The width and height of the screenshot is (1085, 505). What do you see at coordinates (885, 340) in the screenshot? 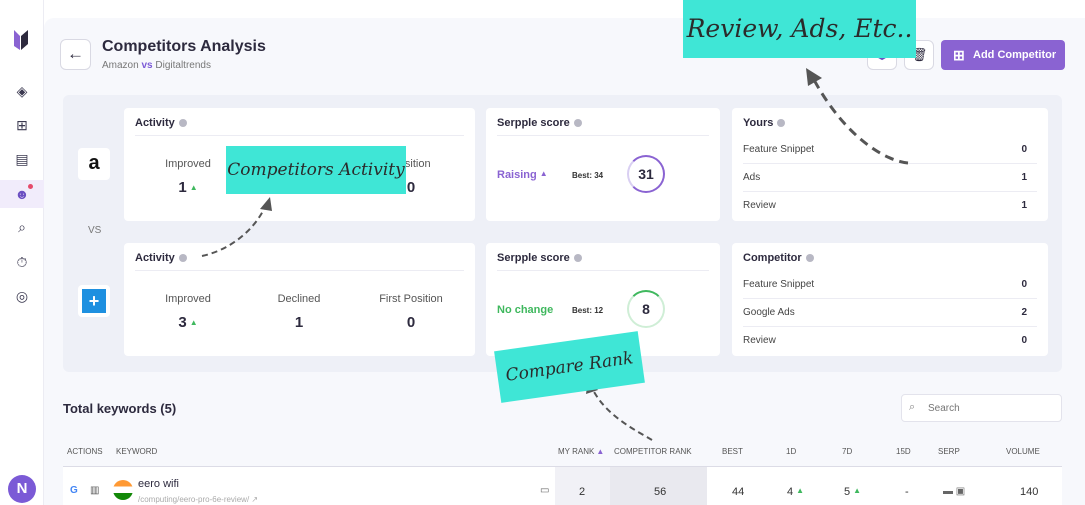
I see `competitor-row: Review 0` at bounding box center [885, 340].